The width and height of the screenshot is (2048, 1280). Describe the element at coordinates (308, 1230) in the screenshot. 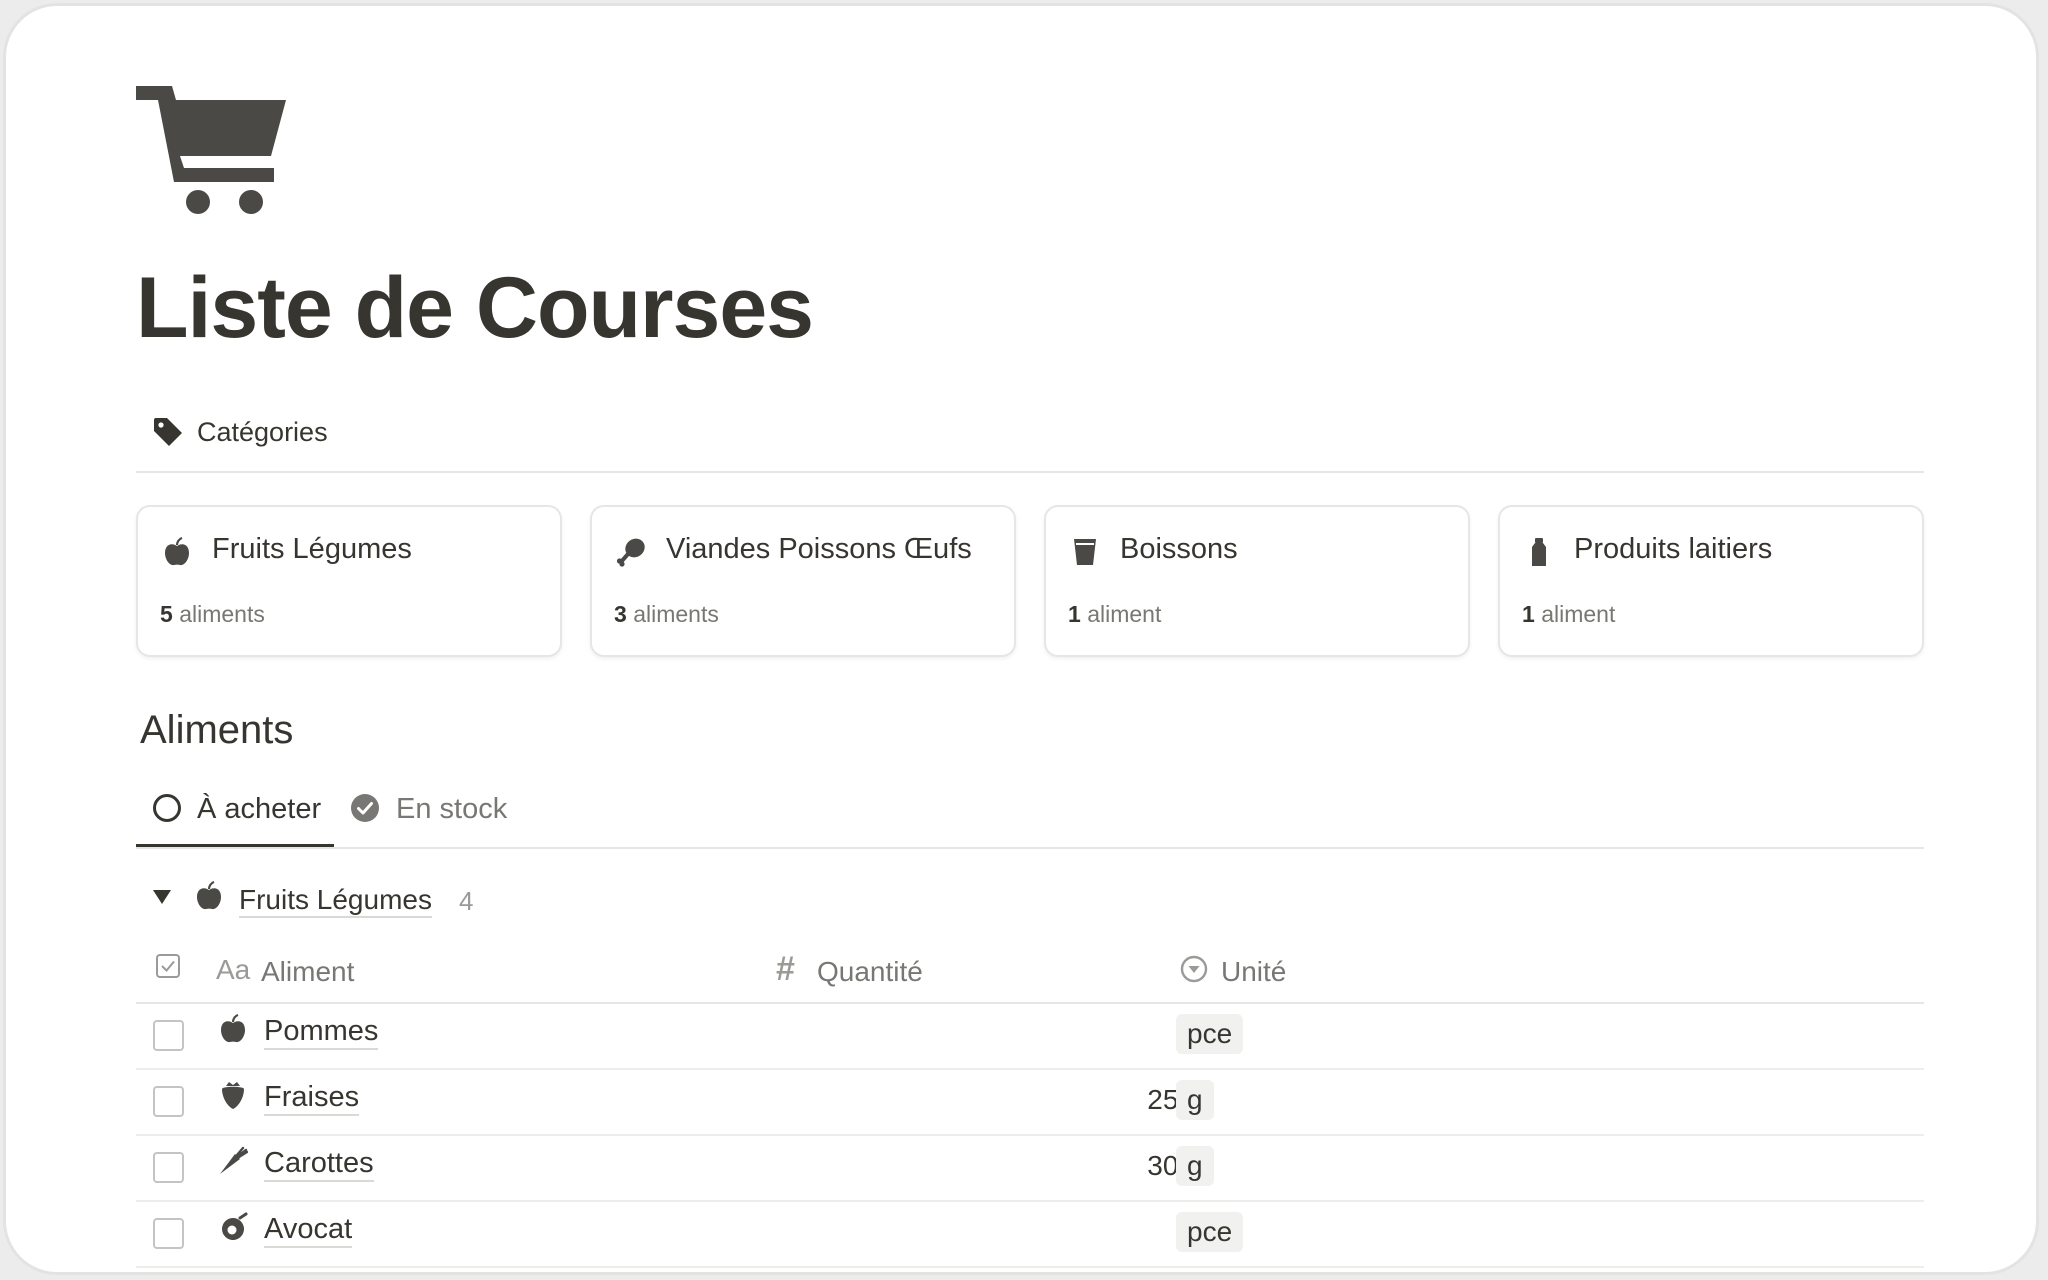

I see `row-name: Avocat` at that location.